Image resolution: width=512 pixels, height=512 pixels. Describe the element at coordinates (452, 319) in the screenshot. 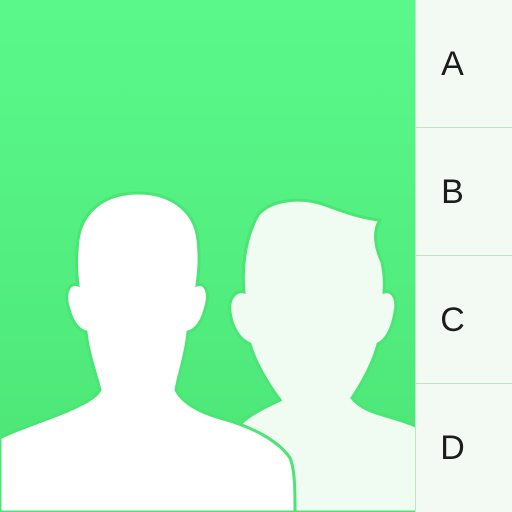

I see `index-letter: C` at that location.